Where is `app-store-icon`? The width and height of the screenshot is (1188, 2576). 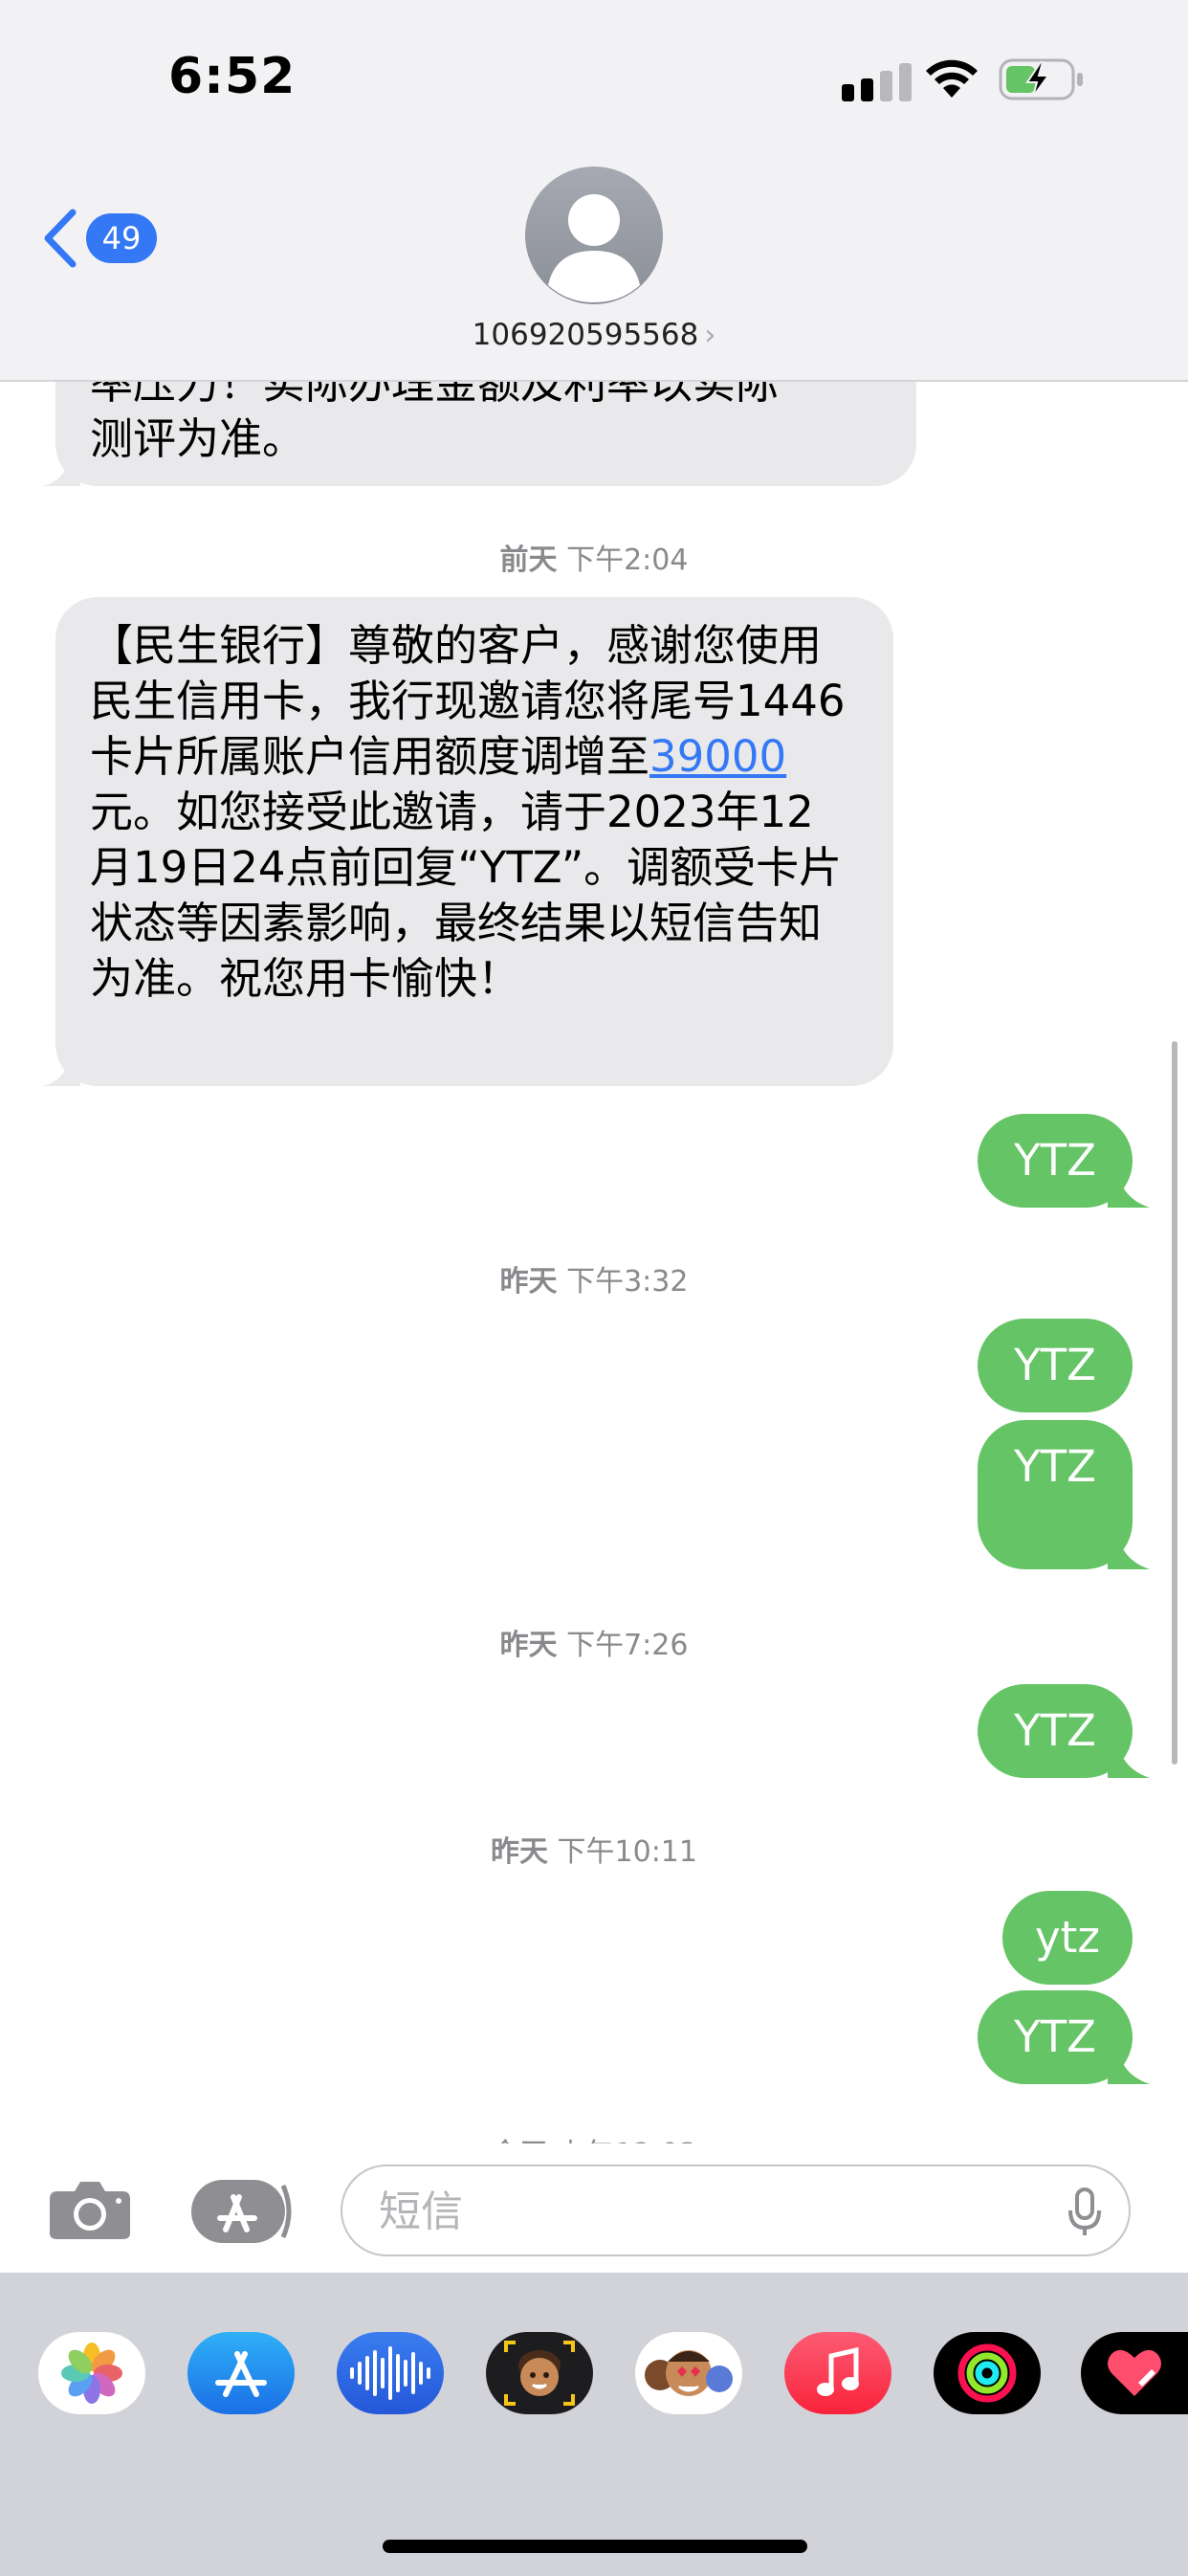 app-store-icon is located at coordinates (241, 2373).